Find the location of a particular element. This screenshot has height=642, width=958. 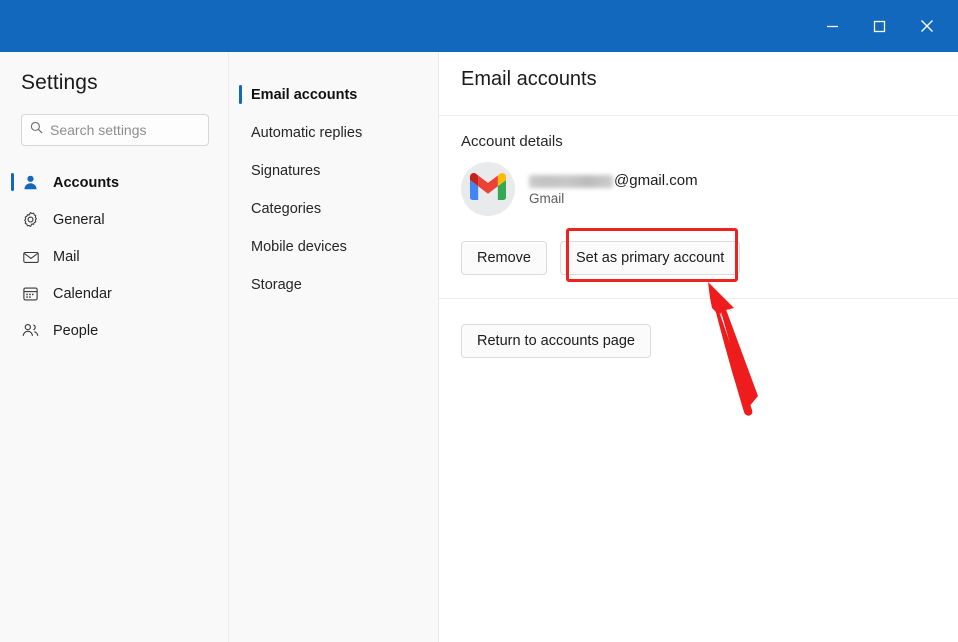

people-icon is located at coordinates (30, 330).